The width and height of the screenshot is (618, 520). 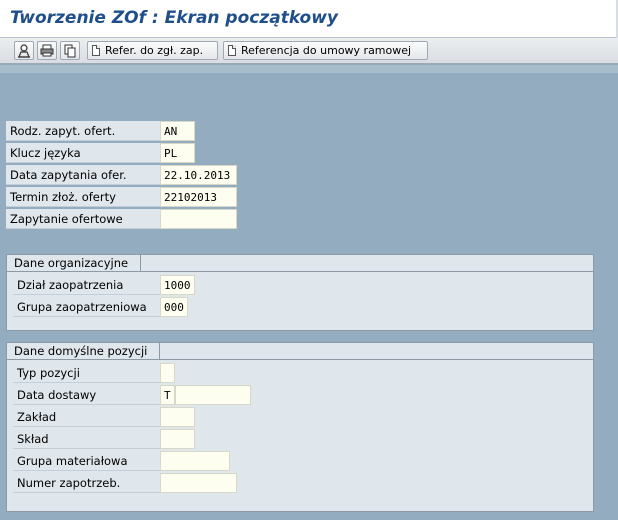 What do you see at coordinates (198, 483) in the screenshot?
I see `requirement-tracking-field` at bounding box center [198, 483].